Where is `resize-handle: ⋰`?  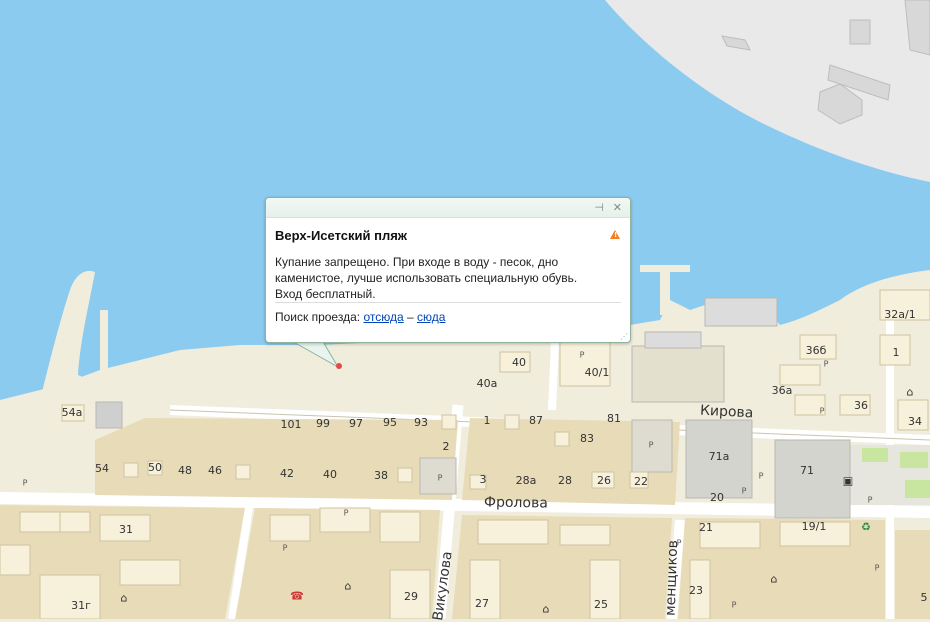
resize-handle: ⋰ is located at coordinates (624, 336).